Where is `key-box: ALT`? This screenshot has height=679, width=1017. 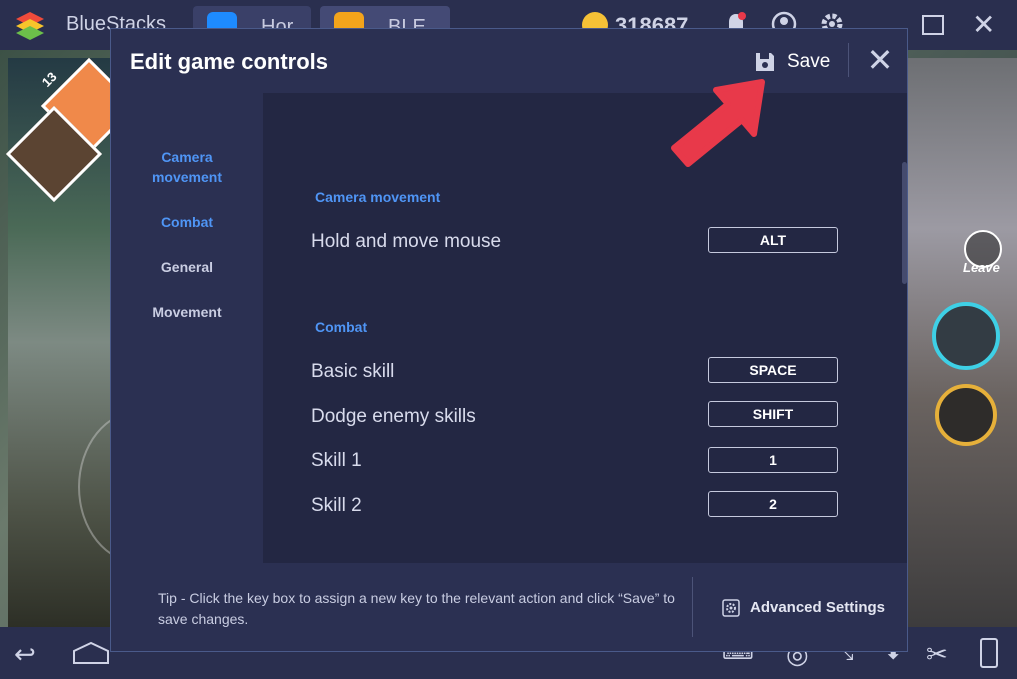 key-box: ALT is located at coordinates (773, 240).